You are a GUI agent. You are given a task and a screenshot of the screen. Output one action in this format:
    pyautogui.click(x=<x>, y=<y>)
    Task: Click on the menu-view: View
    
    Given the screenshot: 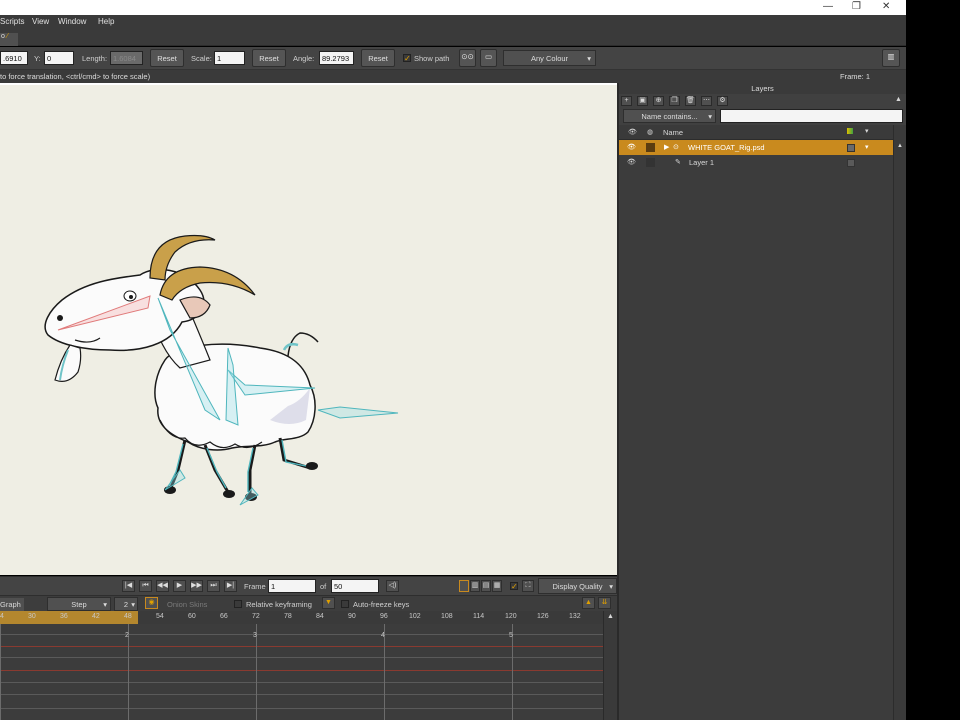 What is the action you would take?
    pyautogui.click(x=40, y=21)
    